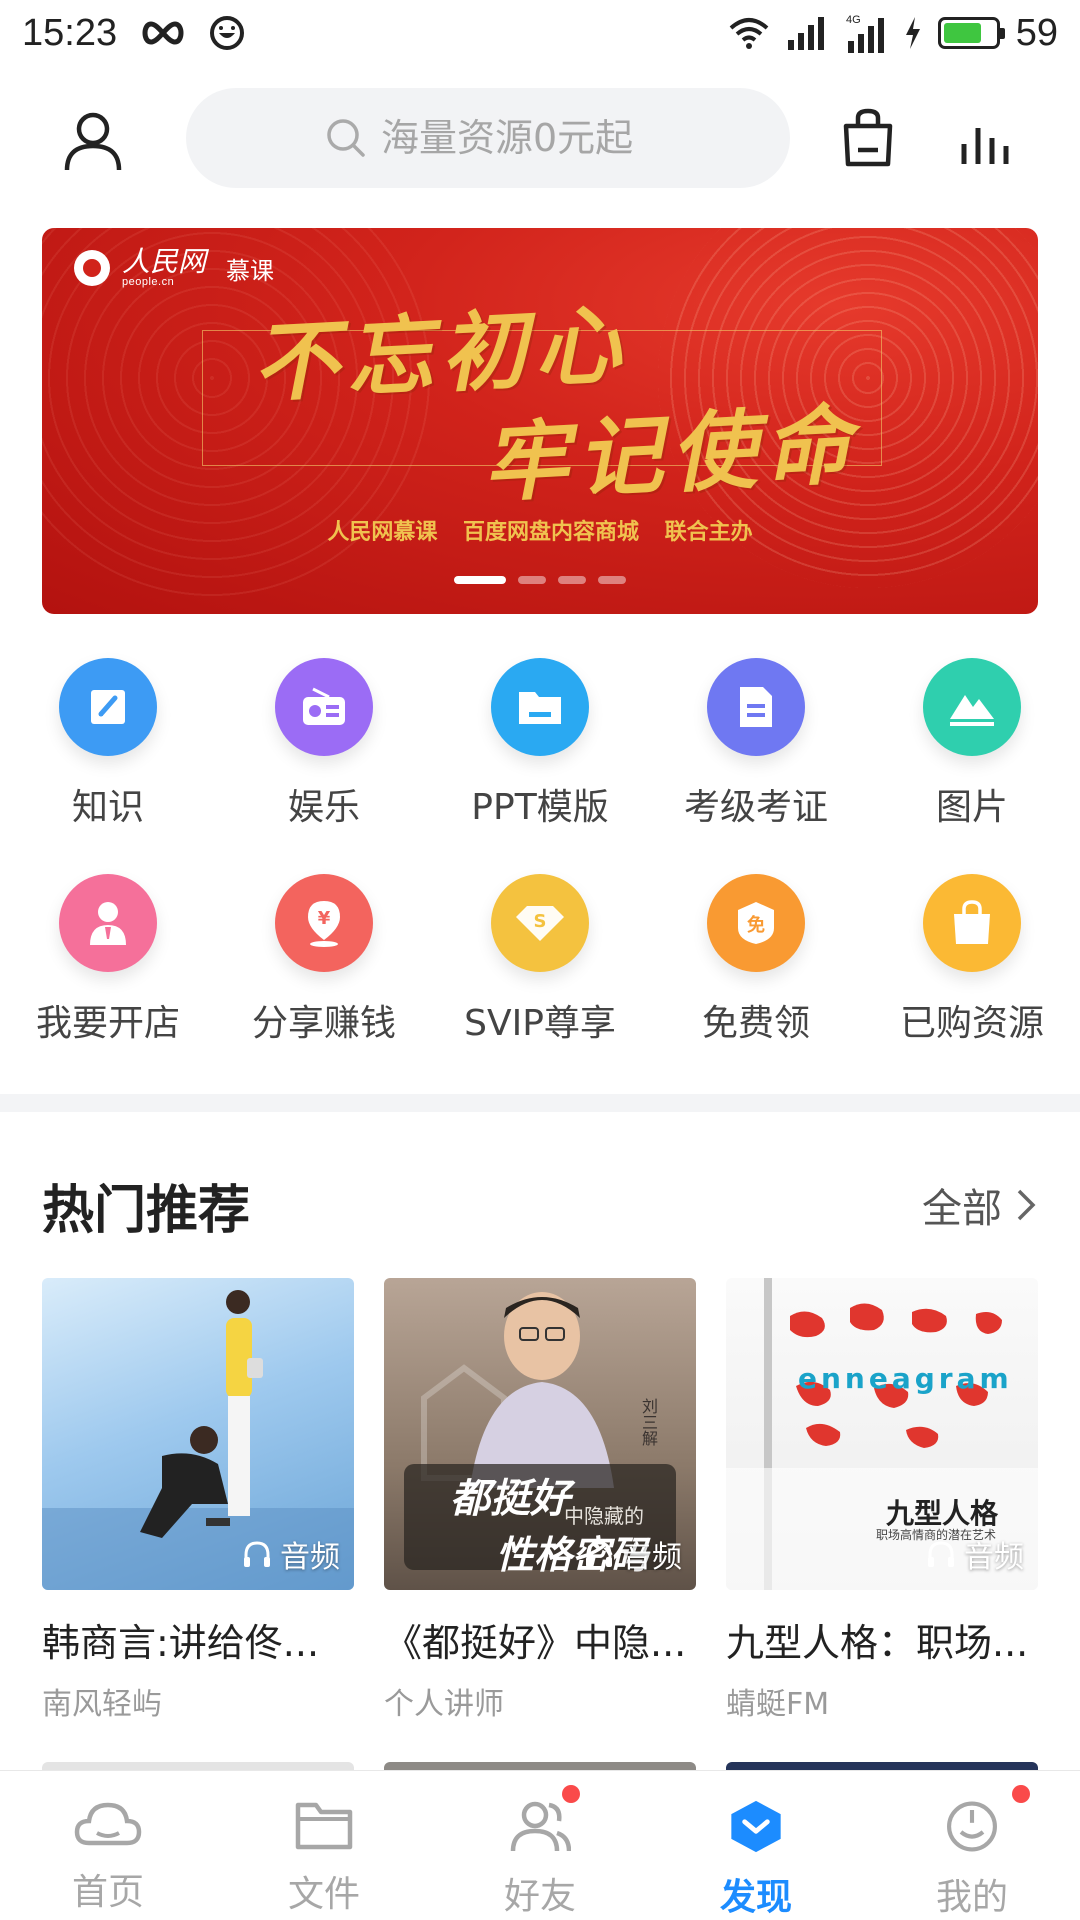 The height and width of the screenshot is (1920, 1080). What do you see at coordinates (905, 1378) in the screenshot?
I see `book-english-title: enneagram` at bounding box center [905, 1378].